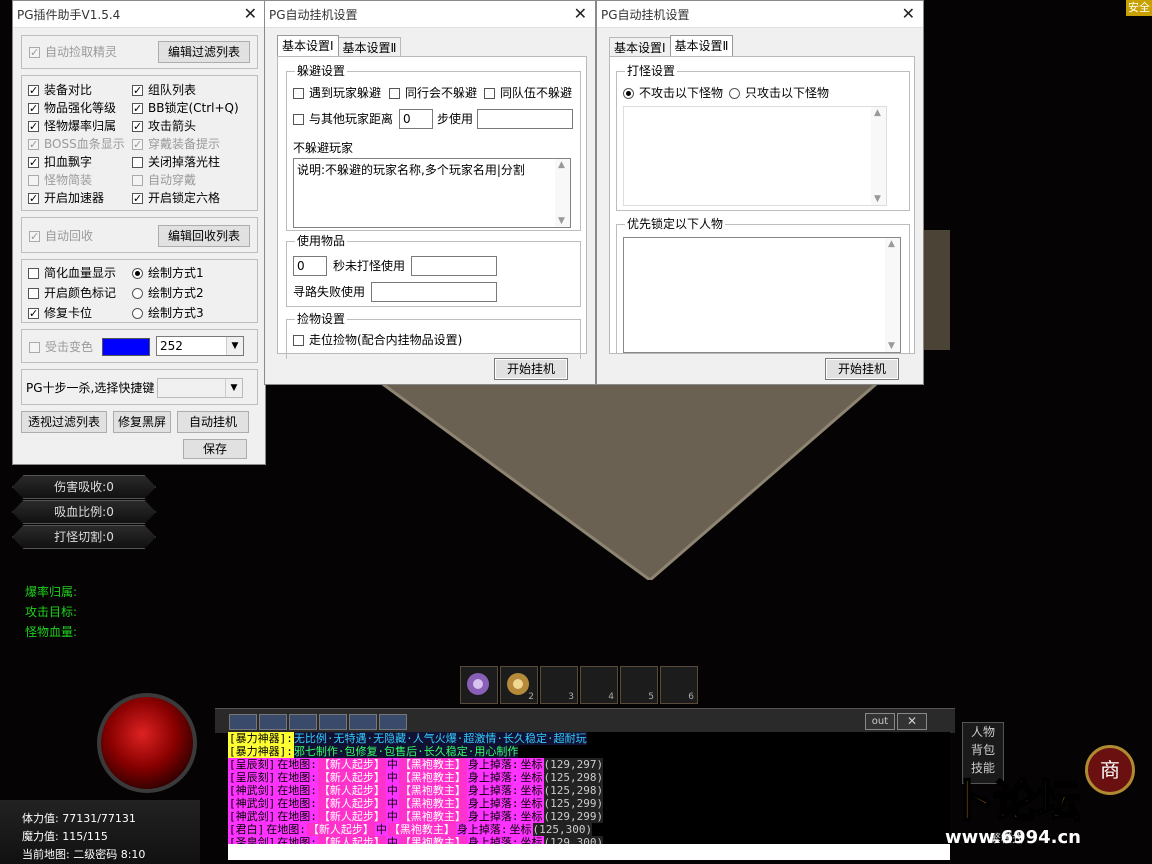 The image size is (1152, 864). I want to click on path-fail-label: 寻路失败使用, so click(329, 292).